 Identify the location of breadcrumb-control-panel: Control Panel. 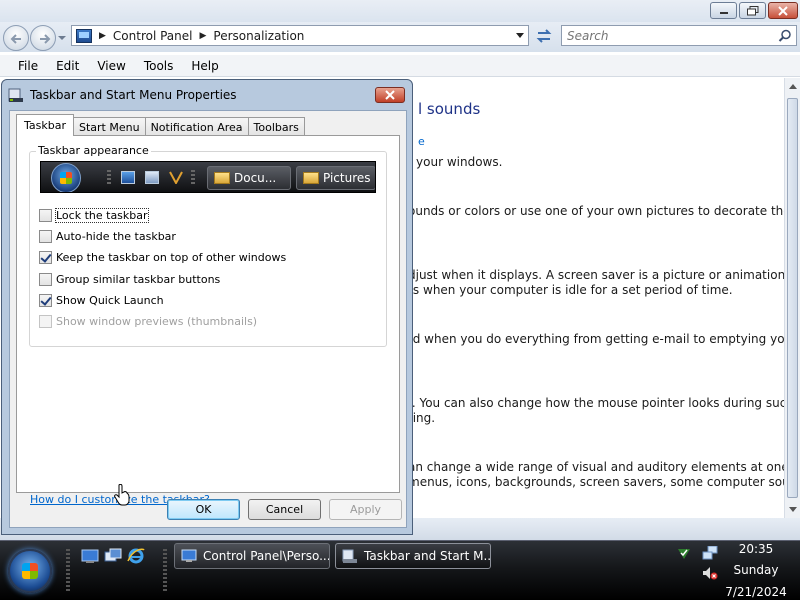
(153, 36).